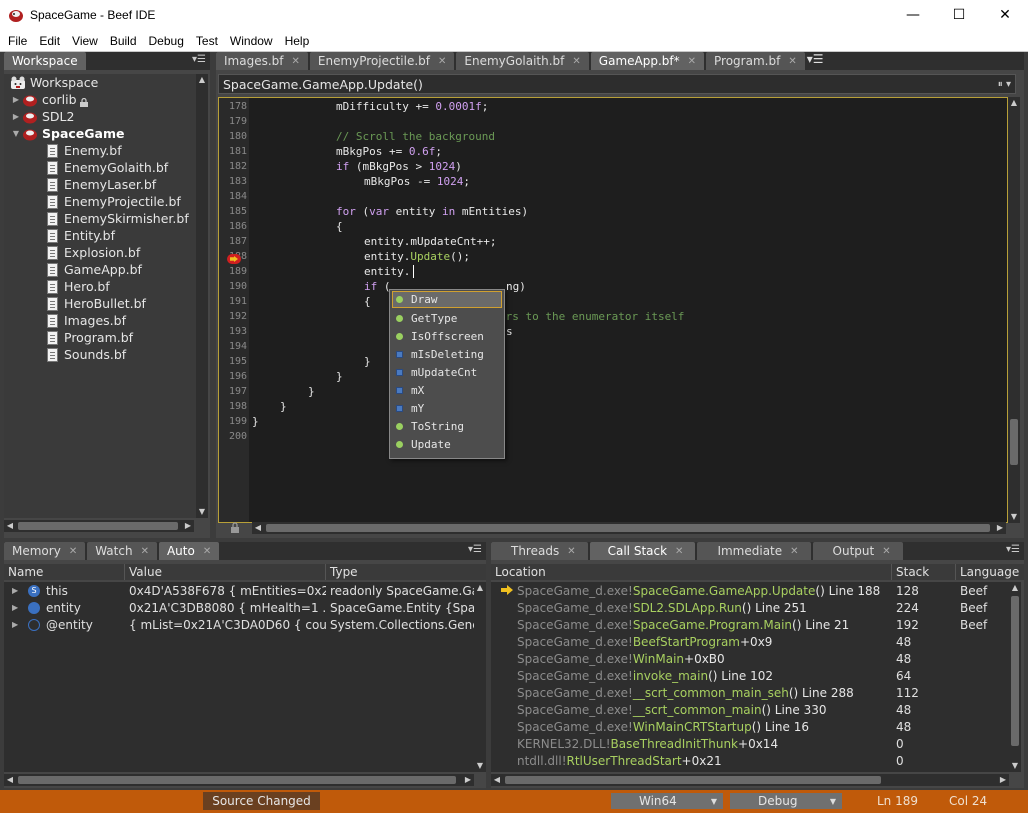  Describe the element at coordinates (297, 41) in the screenshot. I see `menu-help: Help` at that location.